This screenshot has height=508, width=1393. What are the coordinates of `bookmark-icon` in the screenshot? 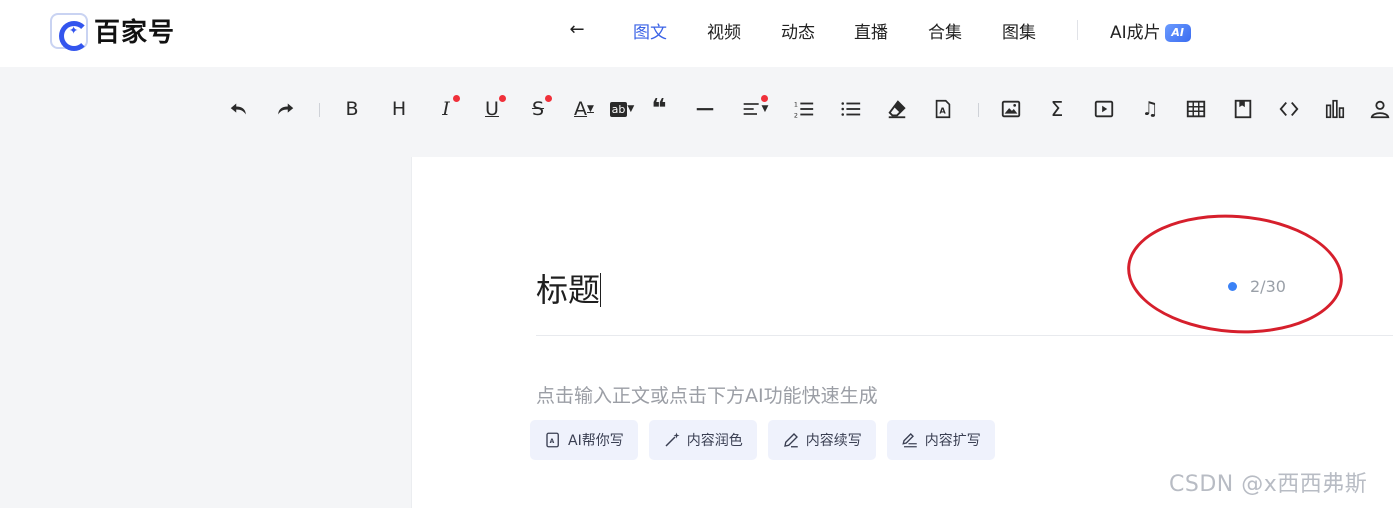 It's located at (1243, 109).